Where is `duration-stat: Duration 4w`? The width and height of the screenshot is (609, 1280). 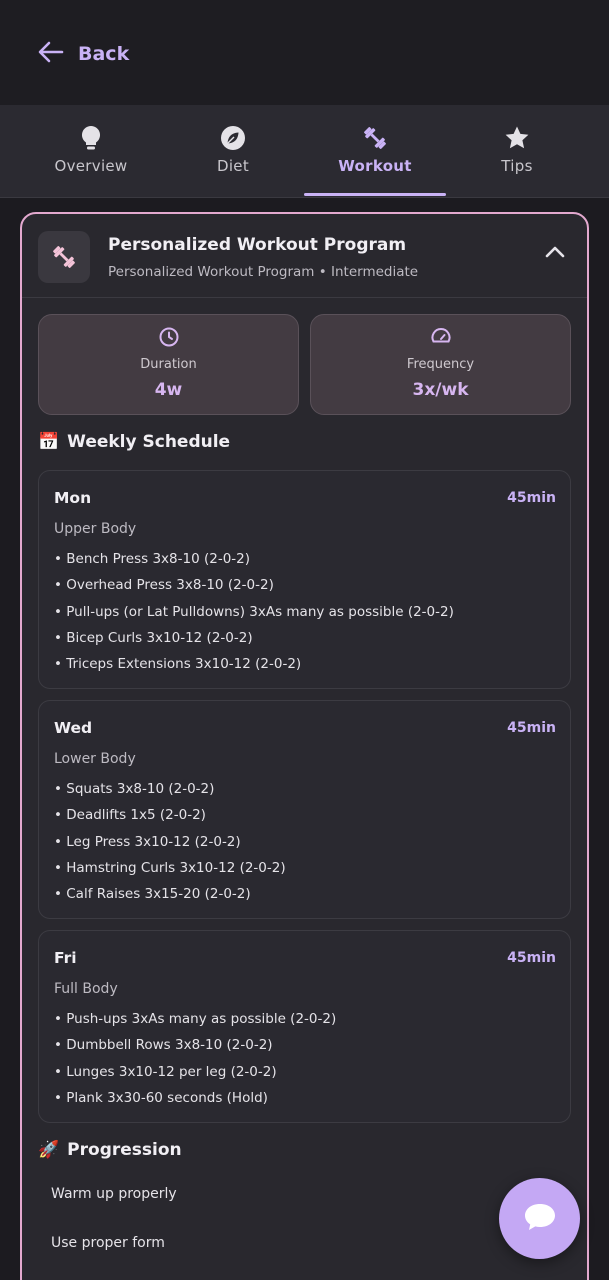 duration-stat: Duration 4w is located at coordinates (168, 364).